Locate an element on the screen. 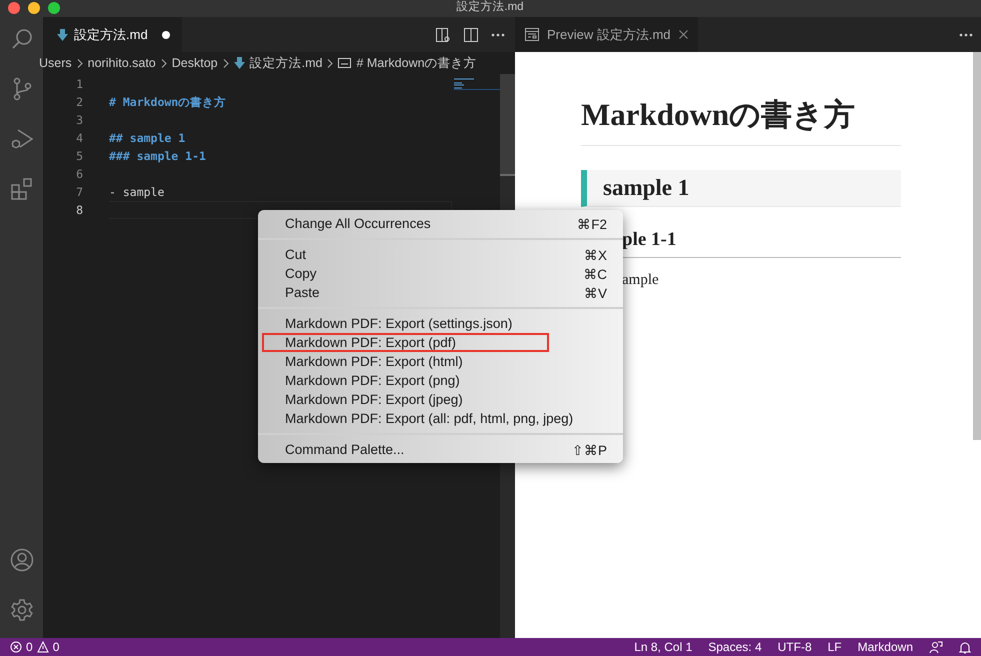  menu-item: Markdown PDF: Export (settings.json) is located at coordinates (440, 323).